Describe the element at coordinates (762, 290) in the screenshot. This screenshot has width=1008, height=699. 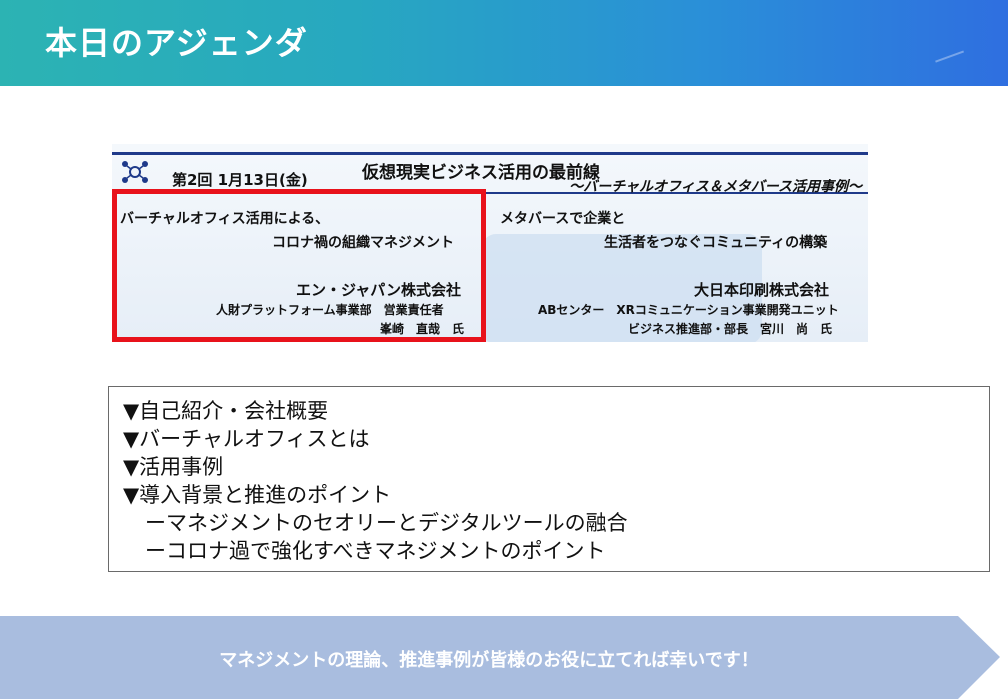
I see `right-company: 大日本印刷株式会社` at that location.